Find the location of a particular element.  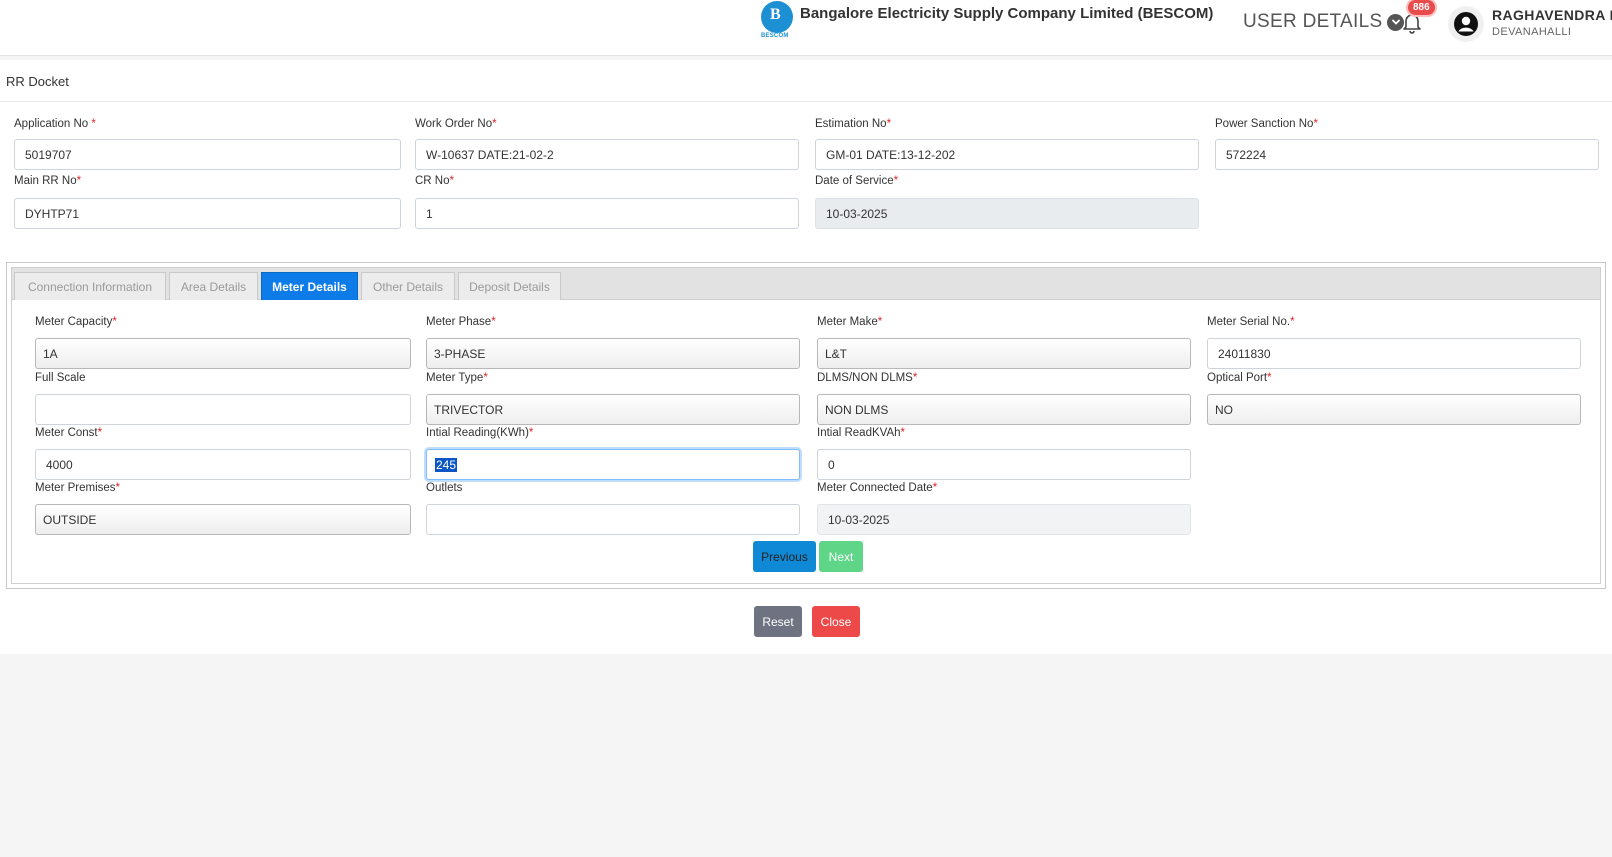

meter-phase-select: 3-PHASE is located at coordinates (613, 353).